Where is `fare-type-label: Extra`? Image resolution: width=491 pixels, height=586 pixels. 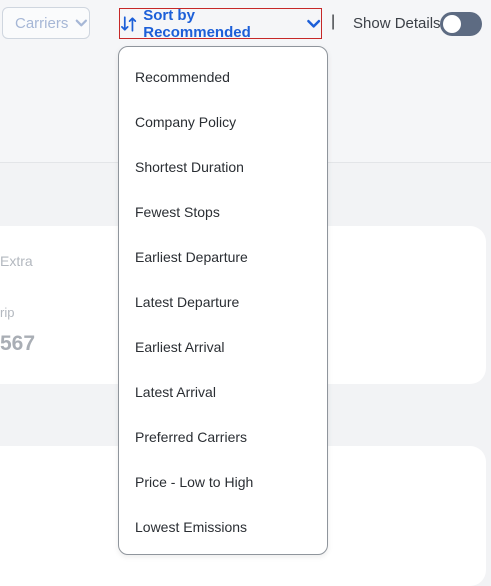 fare-type-label: Extra is located at coordinates (16, 261).